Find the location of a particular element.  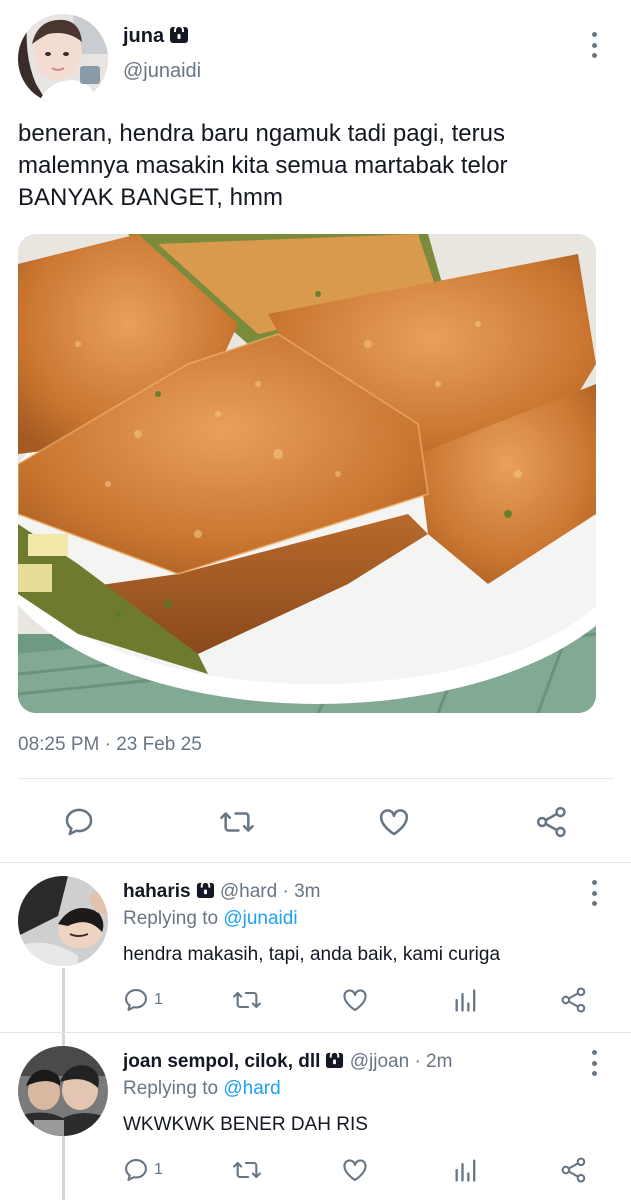

reply-author-name: joan sempol, cilok, dll is located at coordinates (222, 1061).